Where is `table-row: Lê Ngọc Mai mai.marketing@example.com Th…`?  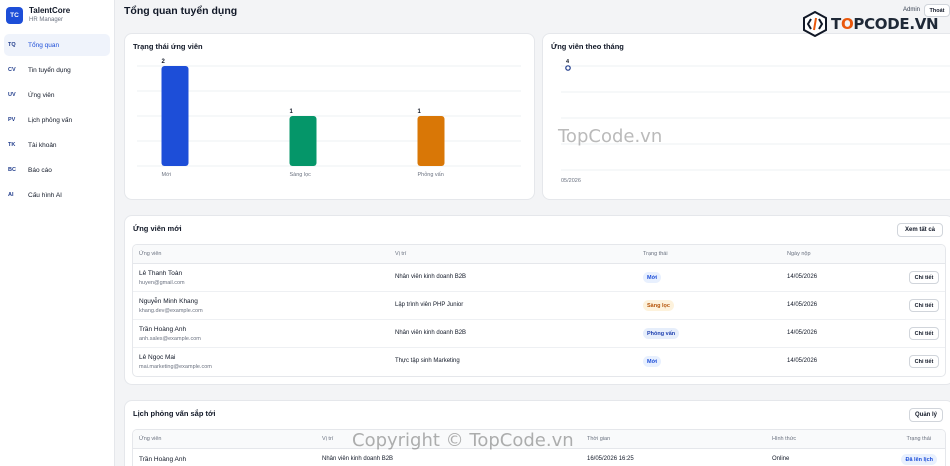 table-row: Lê Ngọc Mai mai.marketing@example.com Th… is located at coordinates (539, 362).